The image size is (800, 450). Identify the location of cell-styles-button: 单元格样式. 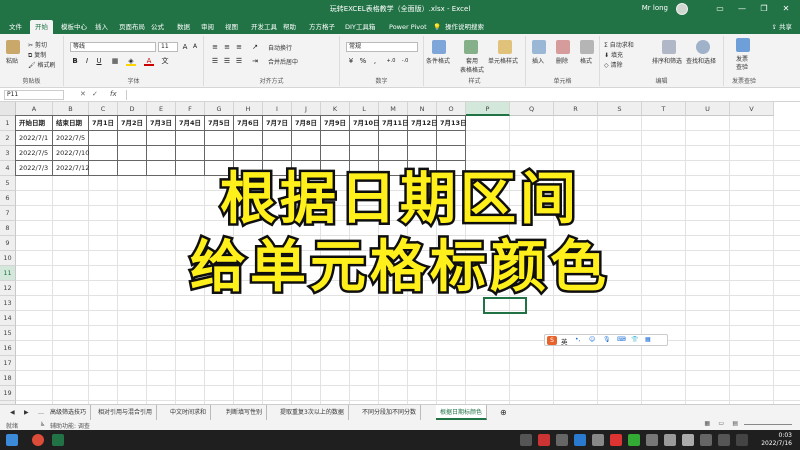
(503, 60).